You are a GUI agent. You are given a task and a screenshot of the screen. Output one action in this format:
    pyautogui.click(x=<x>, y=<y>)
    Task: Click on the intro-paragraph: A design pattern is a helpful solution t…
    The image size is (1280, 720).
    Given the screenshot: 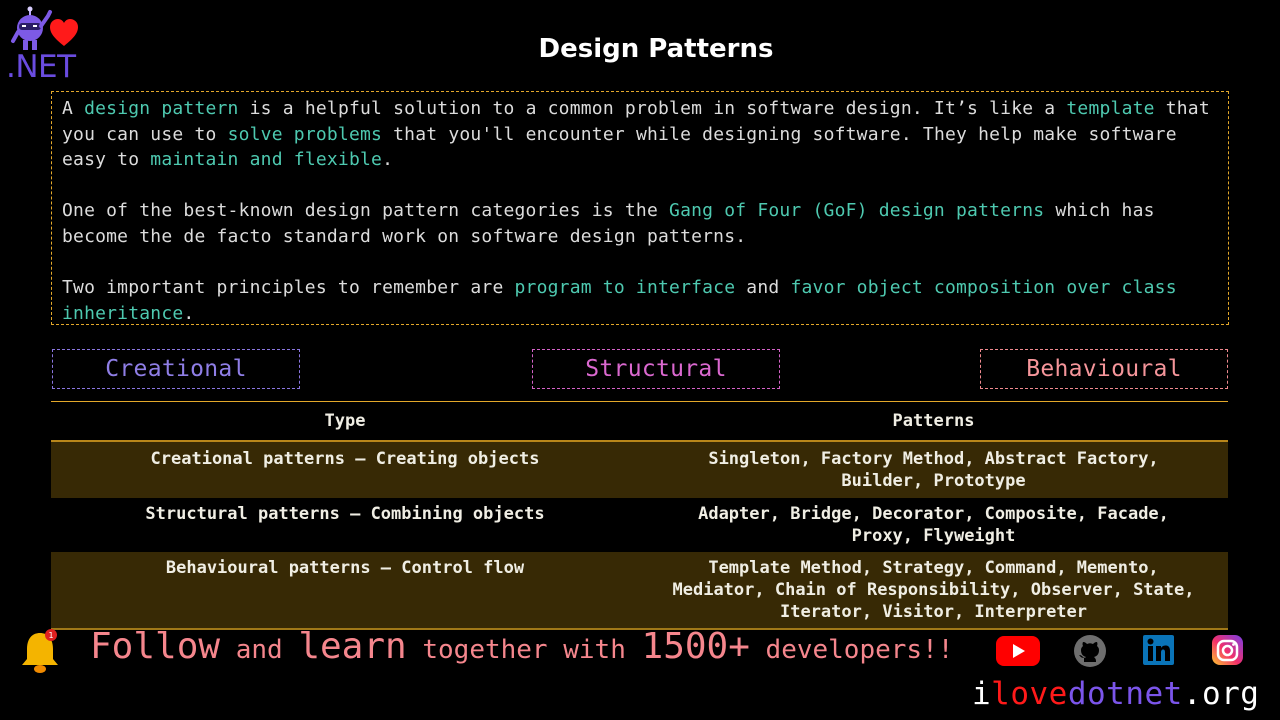 What is the action you would take?
    pyautogui.click(x=640, y=134)
    